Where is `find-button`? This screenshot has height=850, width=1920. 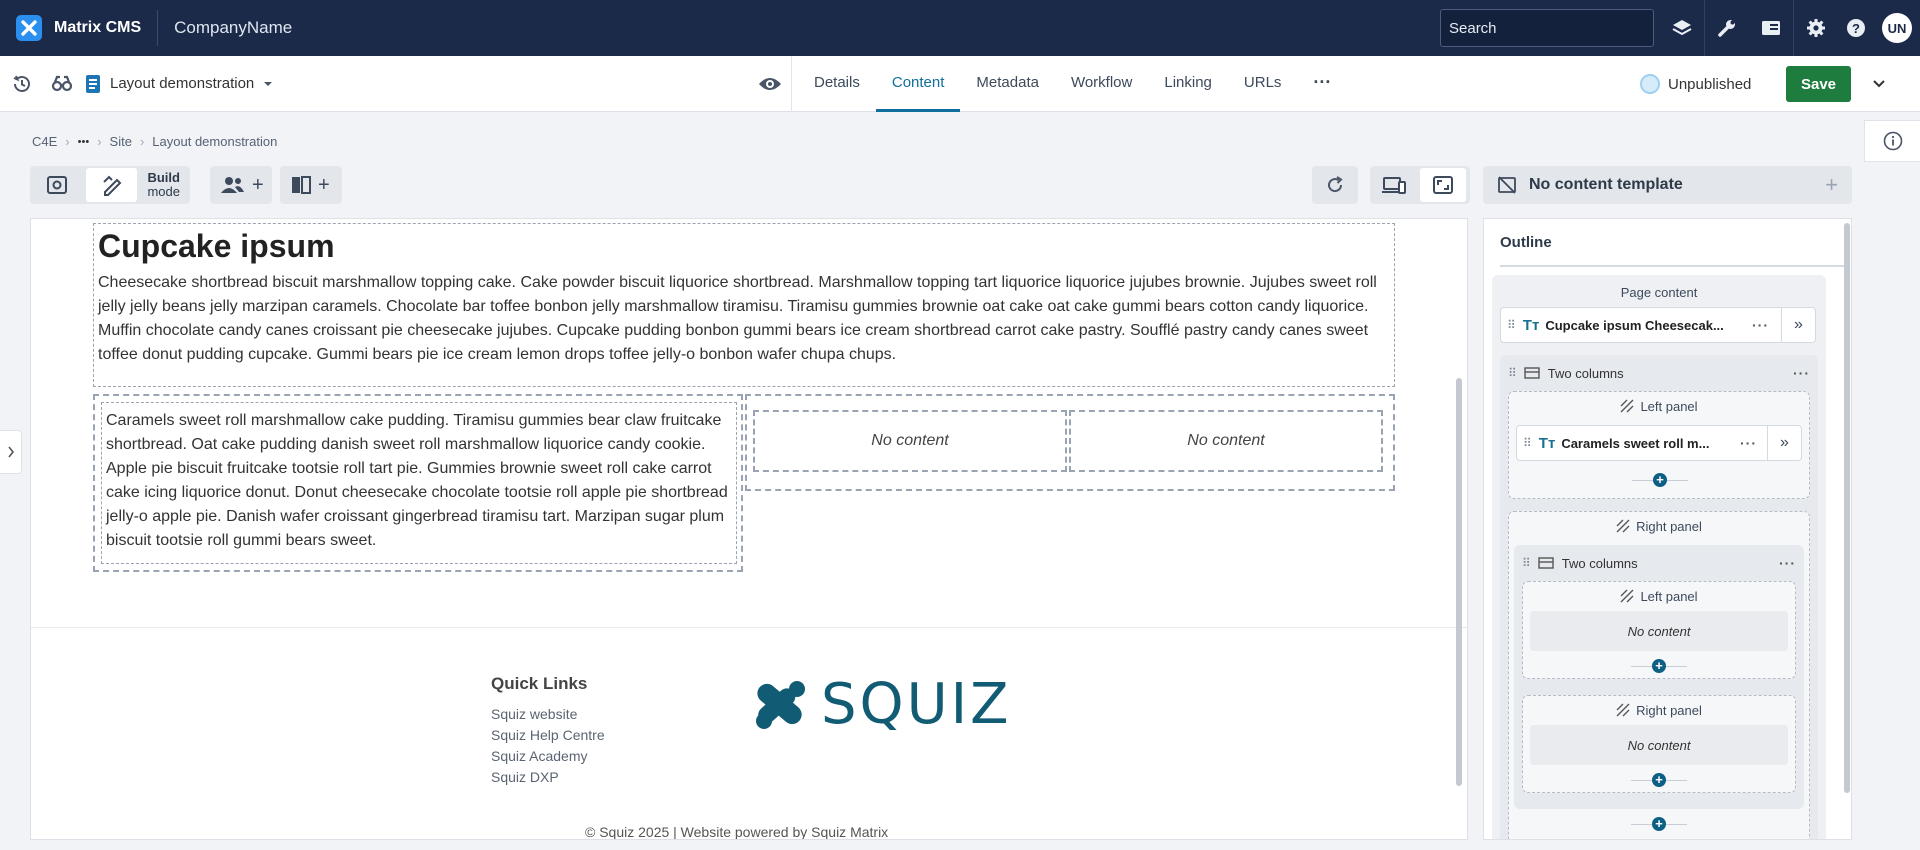
find-button is located at coordinates (62, 84).